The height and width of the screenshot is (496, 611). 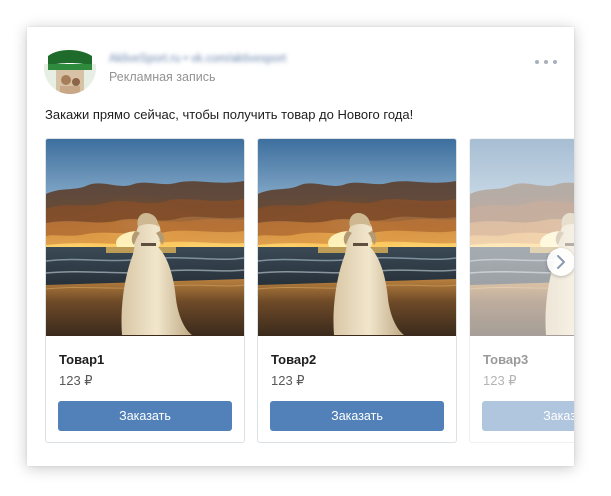 What do you see at coordinates (81, 359) in the screenshot?
I see `product-name: Товар1` at bounding box center [81, 359].